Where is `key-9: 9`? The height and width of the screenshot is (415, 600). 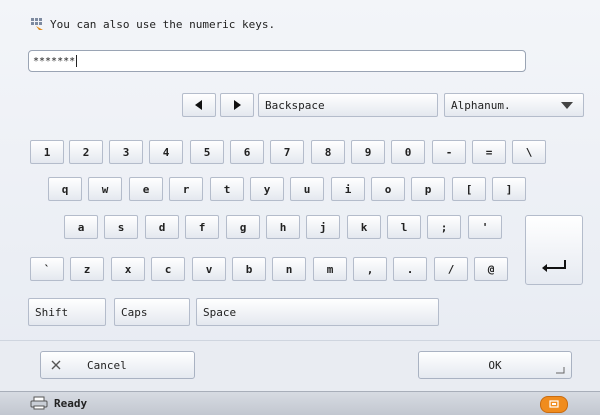
key-9: 9 is located at coordinates (368, 152).